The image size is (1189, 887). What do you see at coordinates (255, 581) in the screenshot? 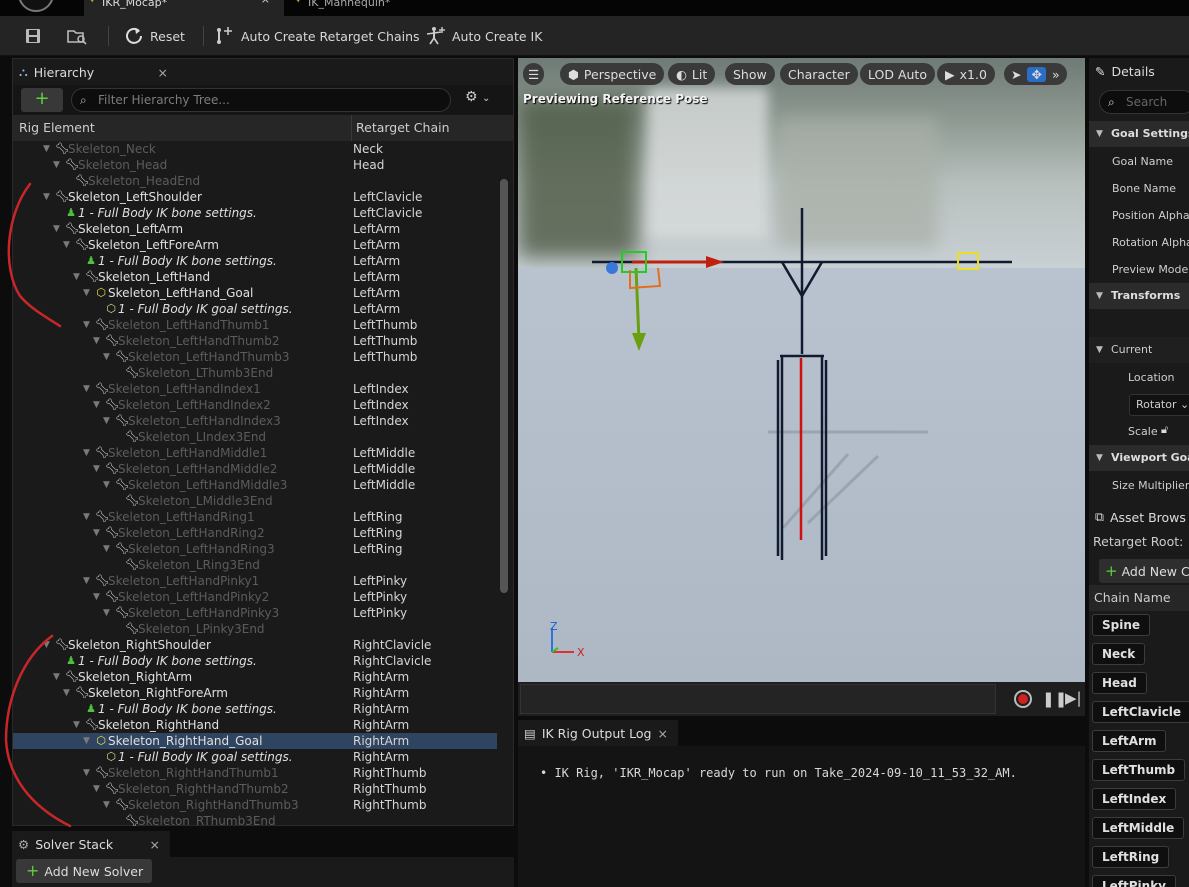
I see `hierarchy-row: ▼ 🦴︎ Skeleton_LeftHandPinky1 LeftPinky` at bounding box center [255, 581].